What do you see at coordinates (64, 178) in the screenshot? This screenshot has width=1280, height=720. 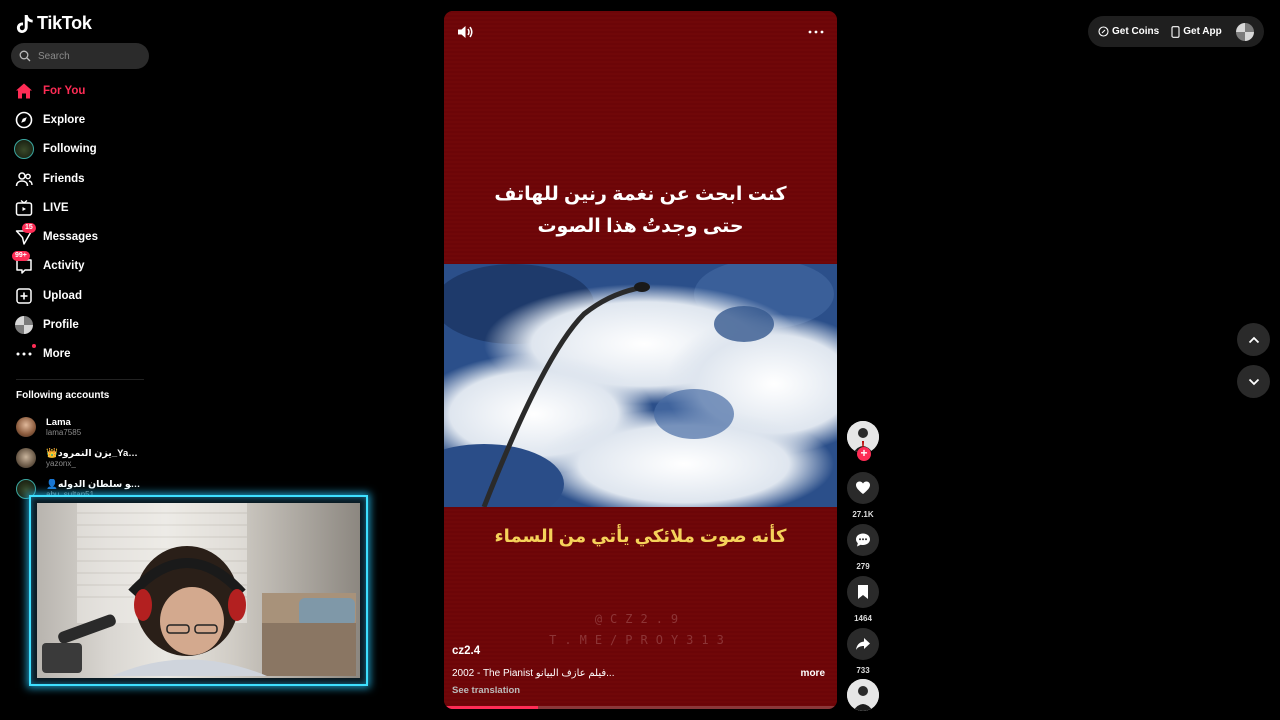 I see `nav-label: Friends` at bounding box center [64, 178].